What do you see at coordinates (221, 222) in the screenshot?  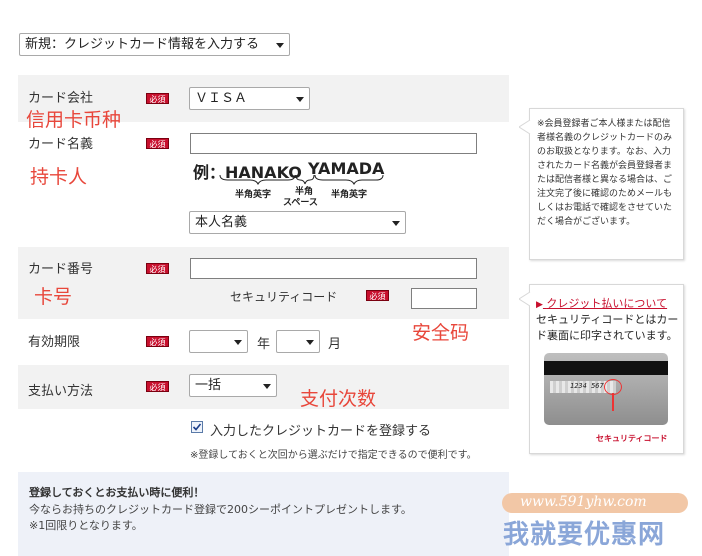 I see `name-type-value: 本人名義` at bounding box center [221, 222].